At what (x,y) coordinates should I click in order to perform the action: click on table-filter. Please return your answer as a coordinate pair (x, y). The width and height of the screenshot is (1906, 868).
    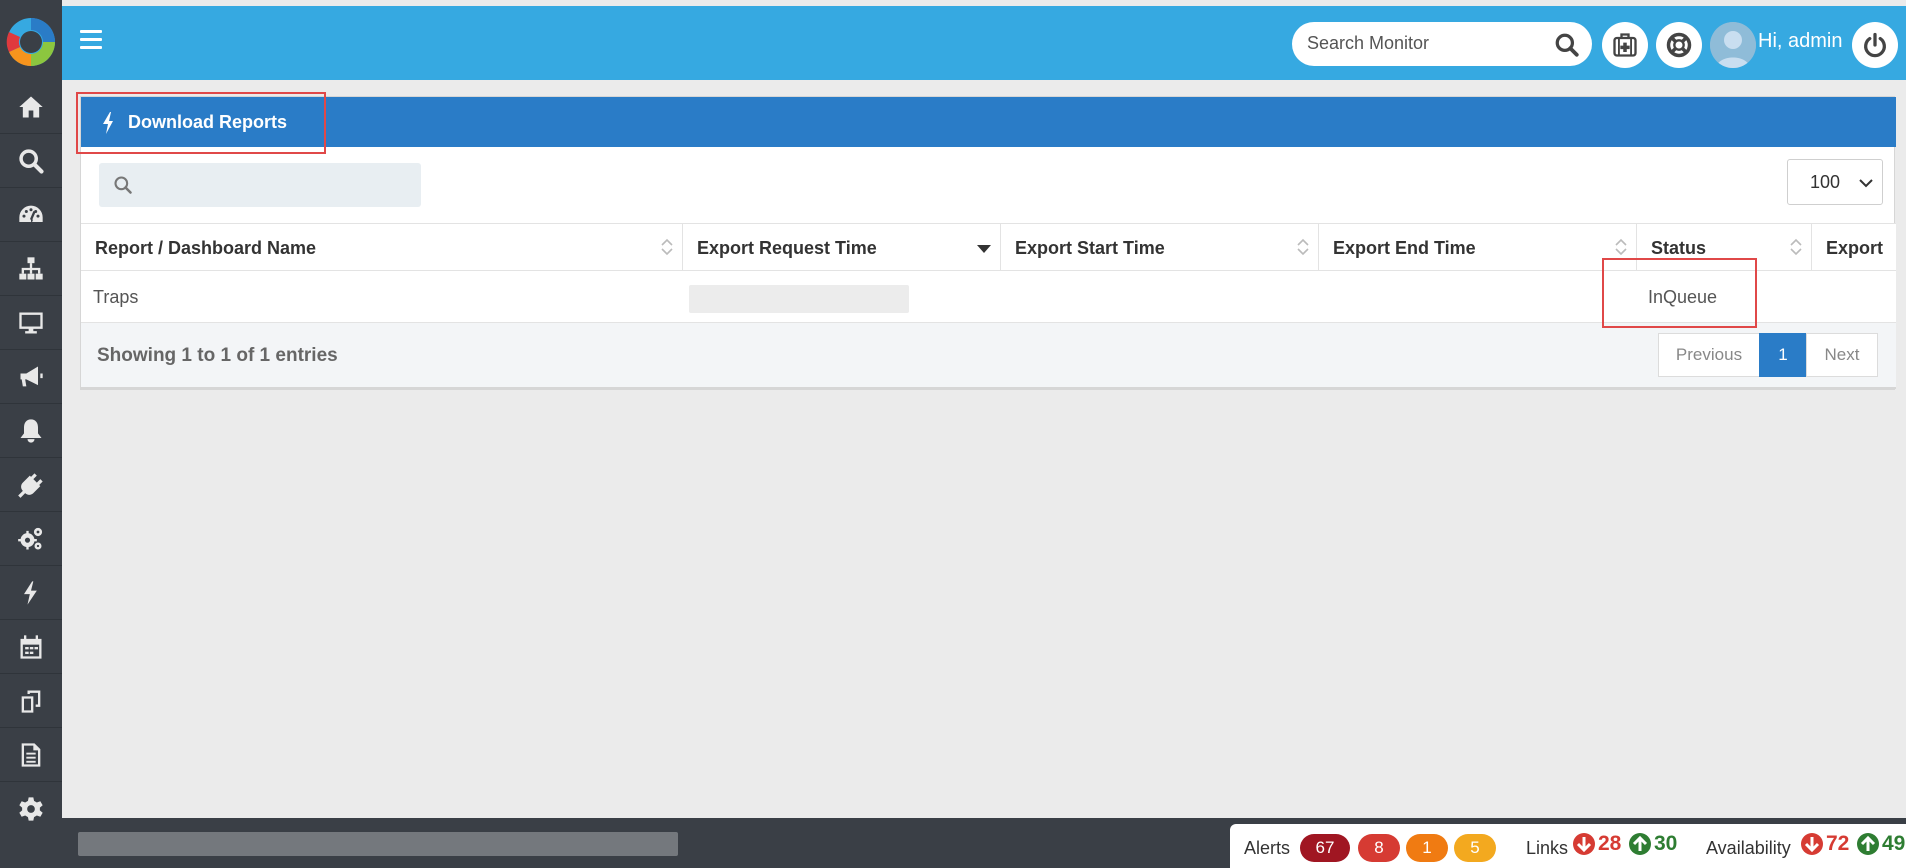
    Looking at the image, I should click on (260, 185).